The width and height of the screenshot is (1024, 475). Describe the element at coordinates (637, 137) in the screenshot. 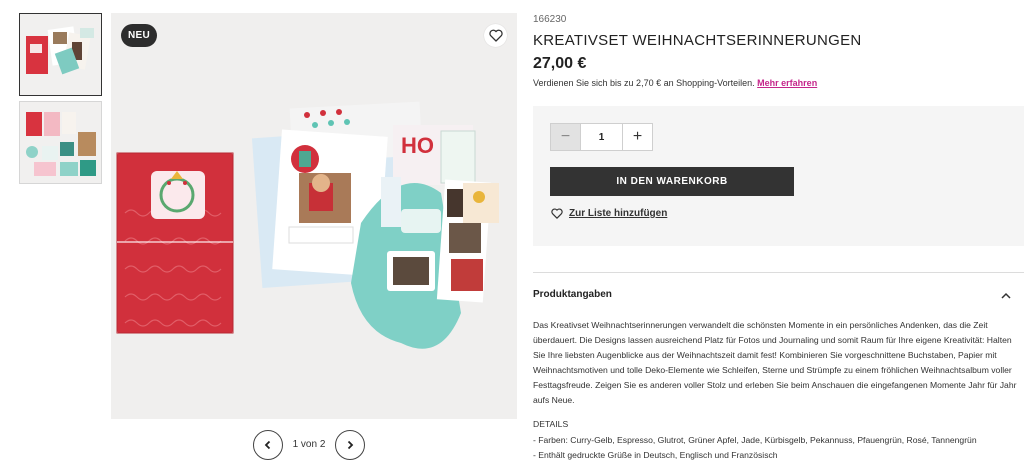

I see `increase-quantity-button: +` at that location.